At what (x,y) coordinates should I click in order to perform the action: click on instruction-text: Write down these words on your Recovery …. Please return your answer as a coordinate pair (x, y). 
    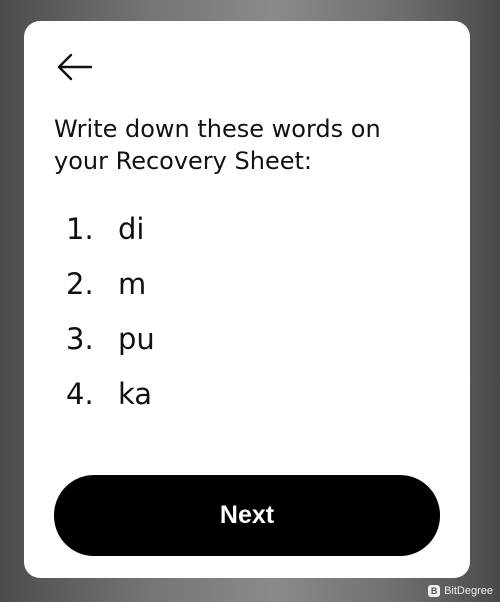
    Looking at the image, I should click on (217, 145).